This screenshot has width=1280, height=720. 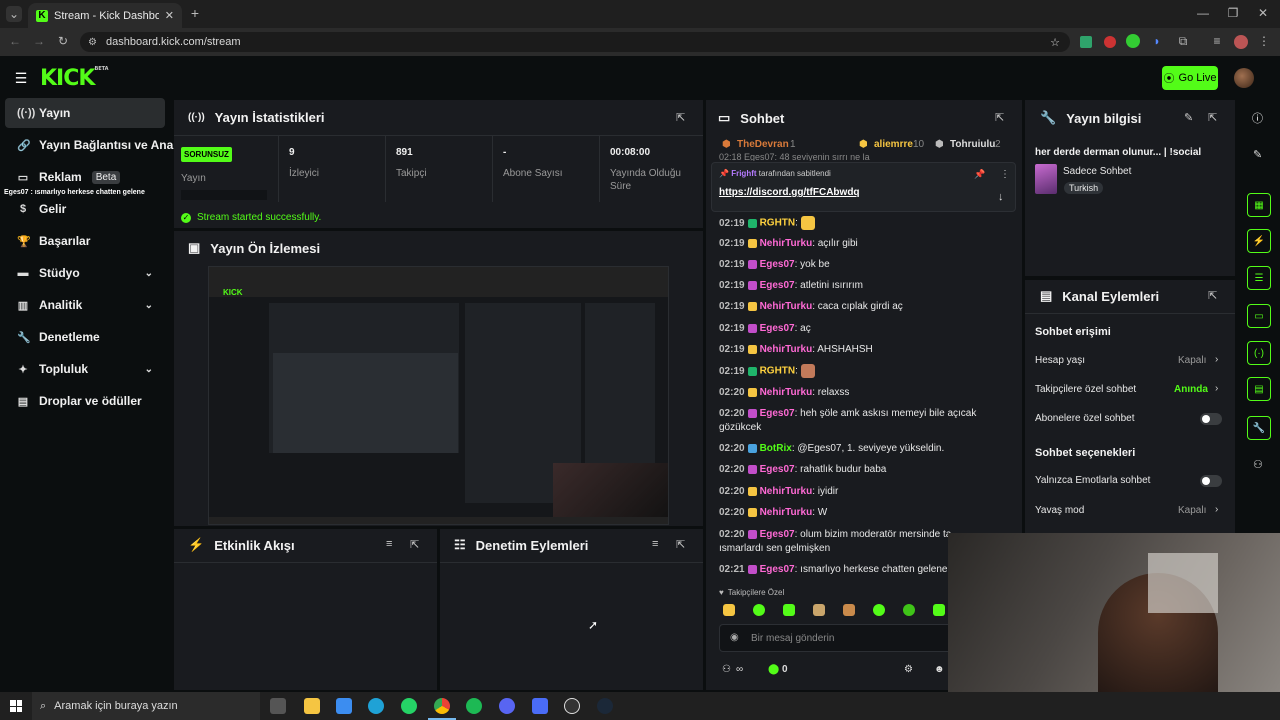 I want to click on chat-message: 02:19 Eges07: yok be, so click(x=849, y=265).